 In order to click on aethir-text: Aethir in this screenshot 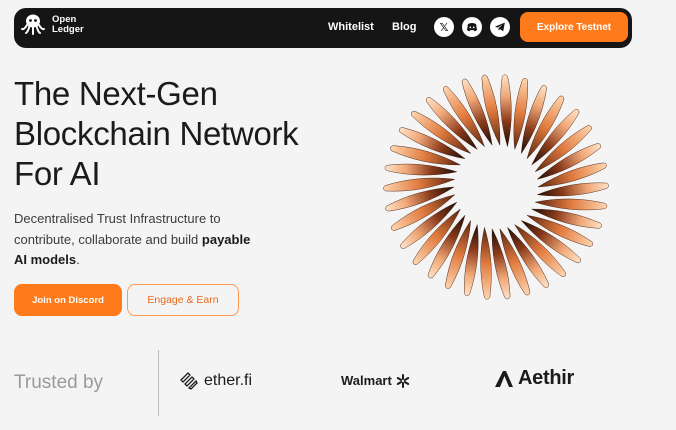, I will do `click(546, 378)`.